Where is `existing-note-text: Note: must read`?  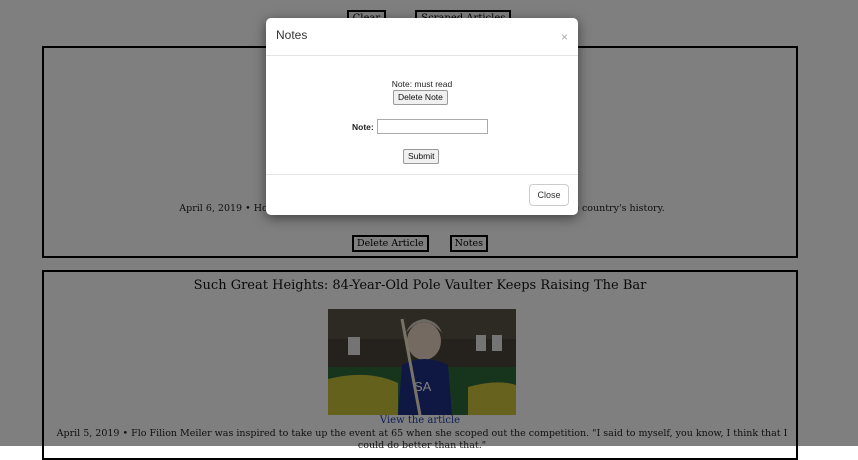
existing-note-text: Note: must read is located at coordinates (422, 84).